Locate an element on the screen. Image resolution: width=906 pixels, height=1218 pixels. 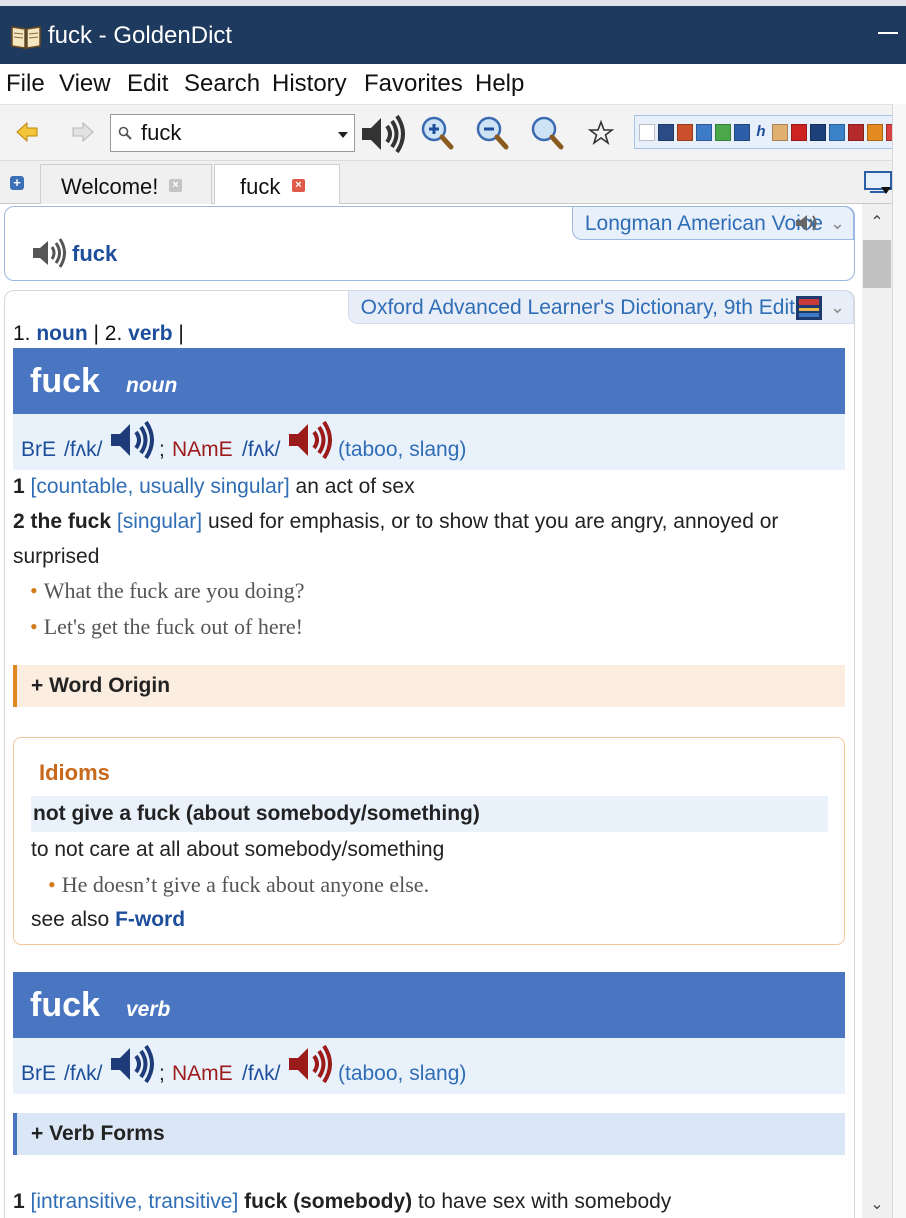
see-also-link: F-word is located at coordinates (150, 919).